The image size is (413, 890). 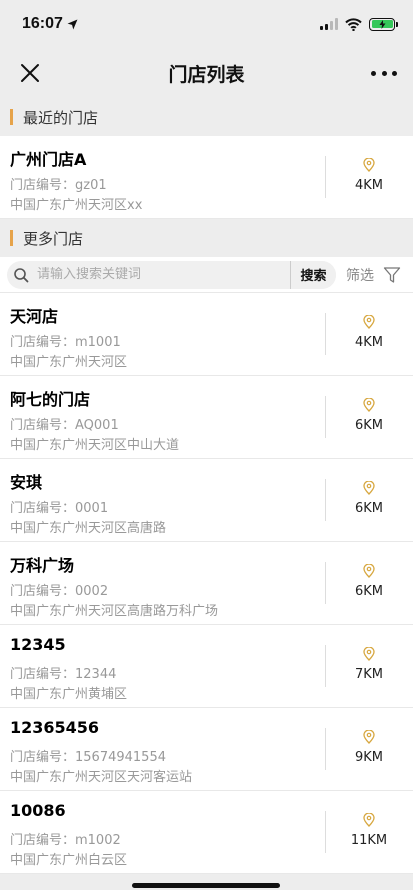 What do you see at coordinates (353, 24) in the screenshot?
I see `wifi-icon` at bounding box center [353, 24].